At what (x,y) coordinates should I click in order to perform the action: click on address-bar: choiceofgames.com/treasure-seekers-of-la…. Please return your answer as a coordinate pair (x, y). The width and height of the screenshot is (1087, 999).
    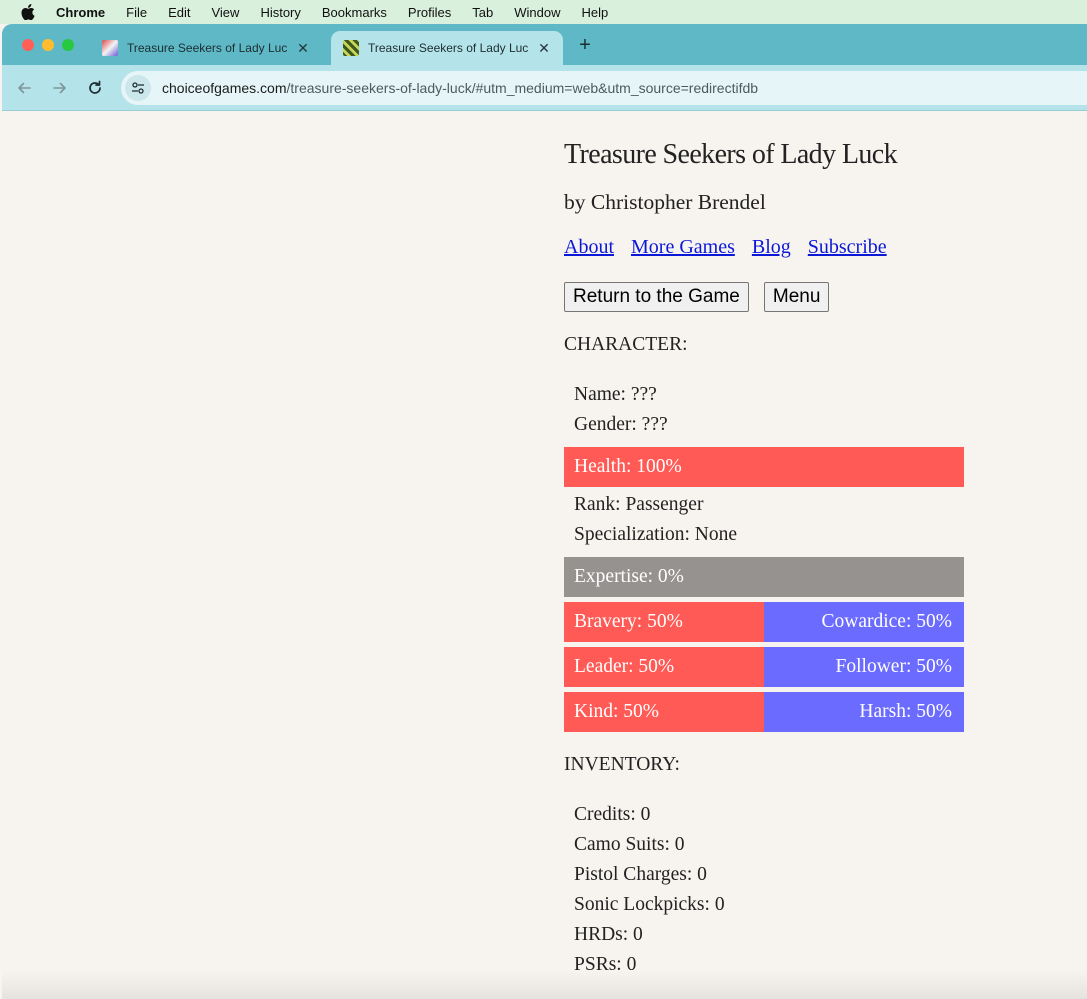
    Looking at the image, I should click on (604, 88).